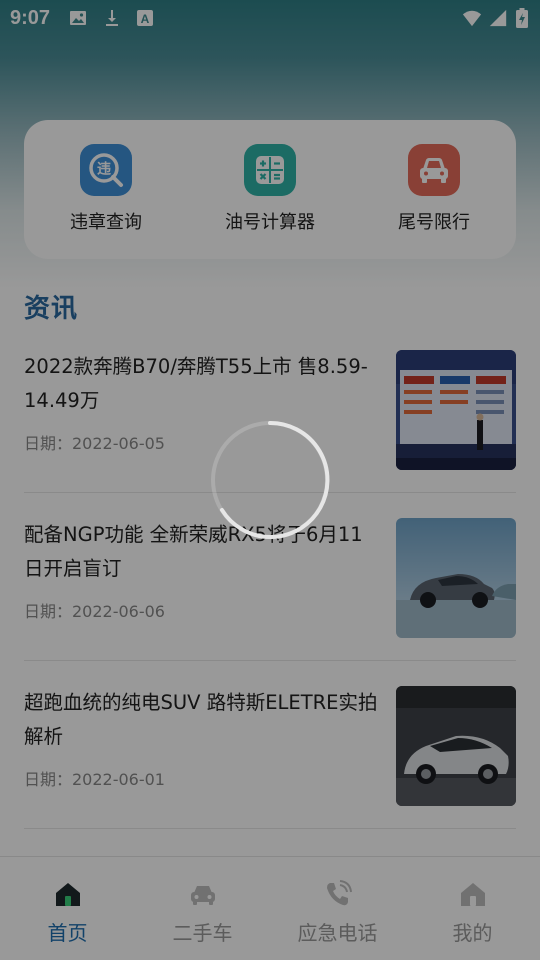 This screenshot has width=540, height=960. I want to click on loading-spinner-icon, so click(270, 479).